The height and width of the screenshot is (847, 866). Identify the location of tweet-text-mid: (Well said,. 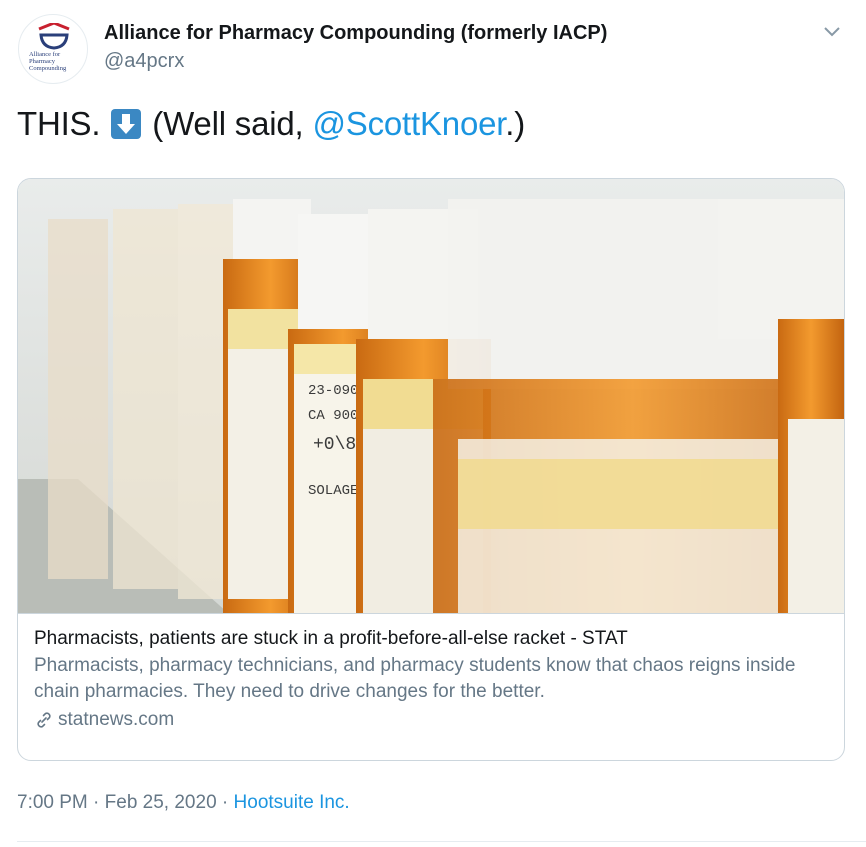
(228, 123).